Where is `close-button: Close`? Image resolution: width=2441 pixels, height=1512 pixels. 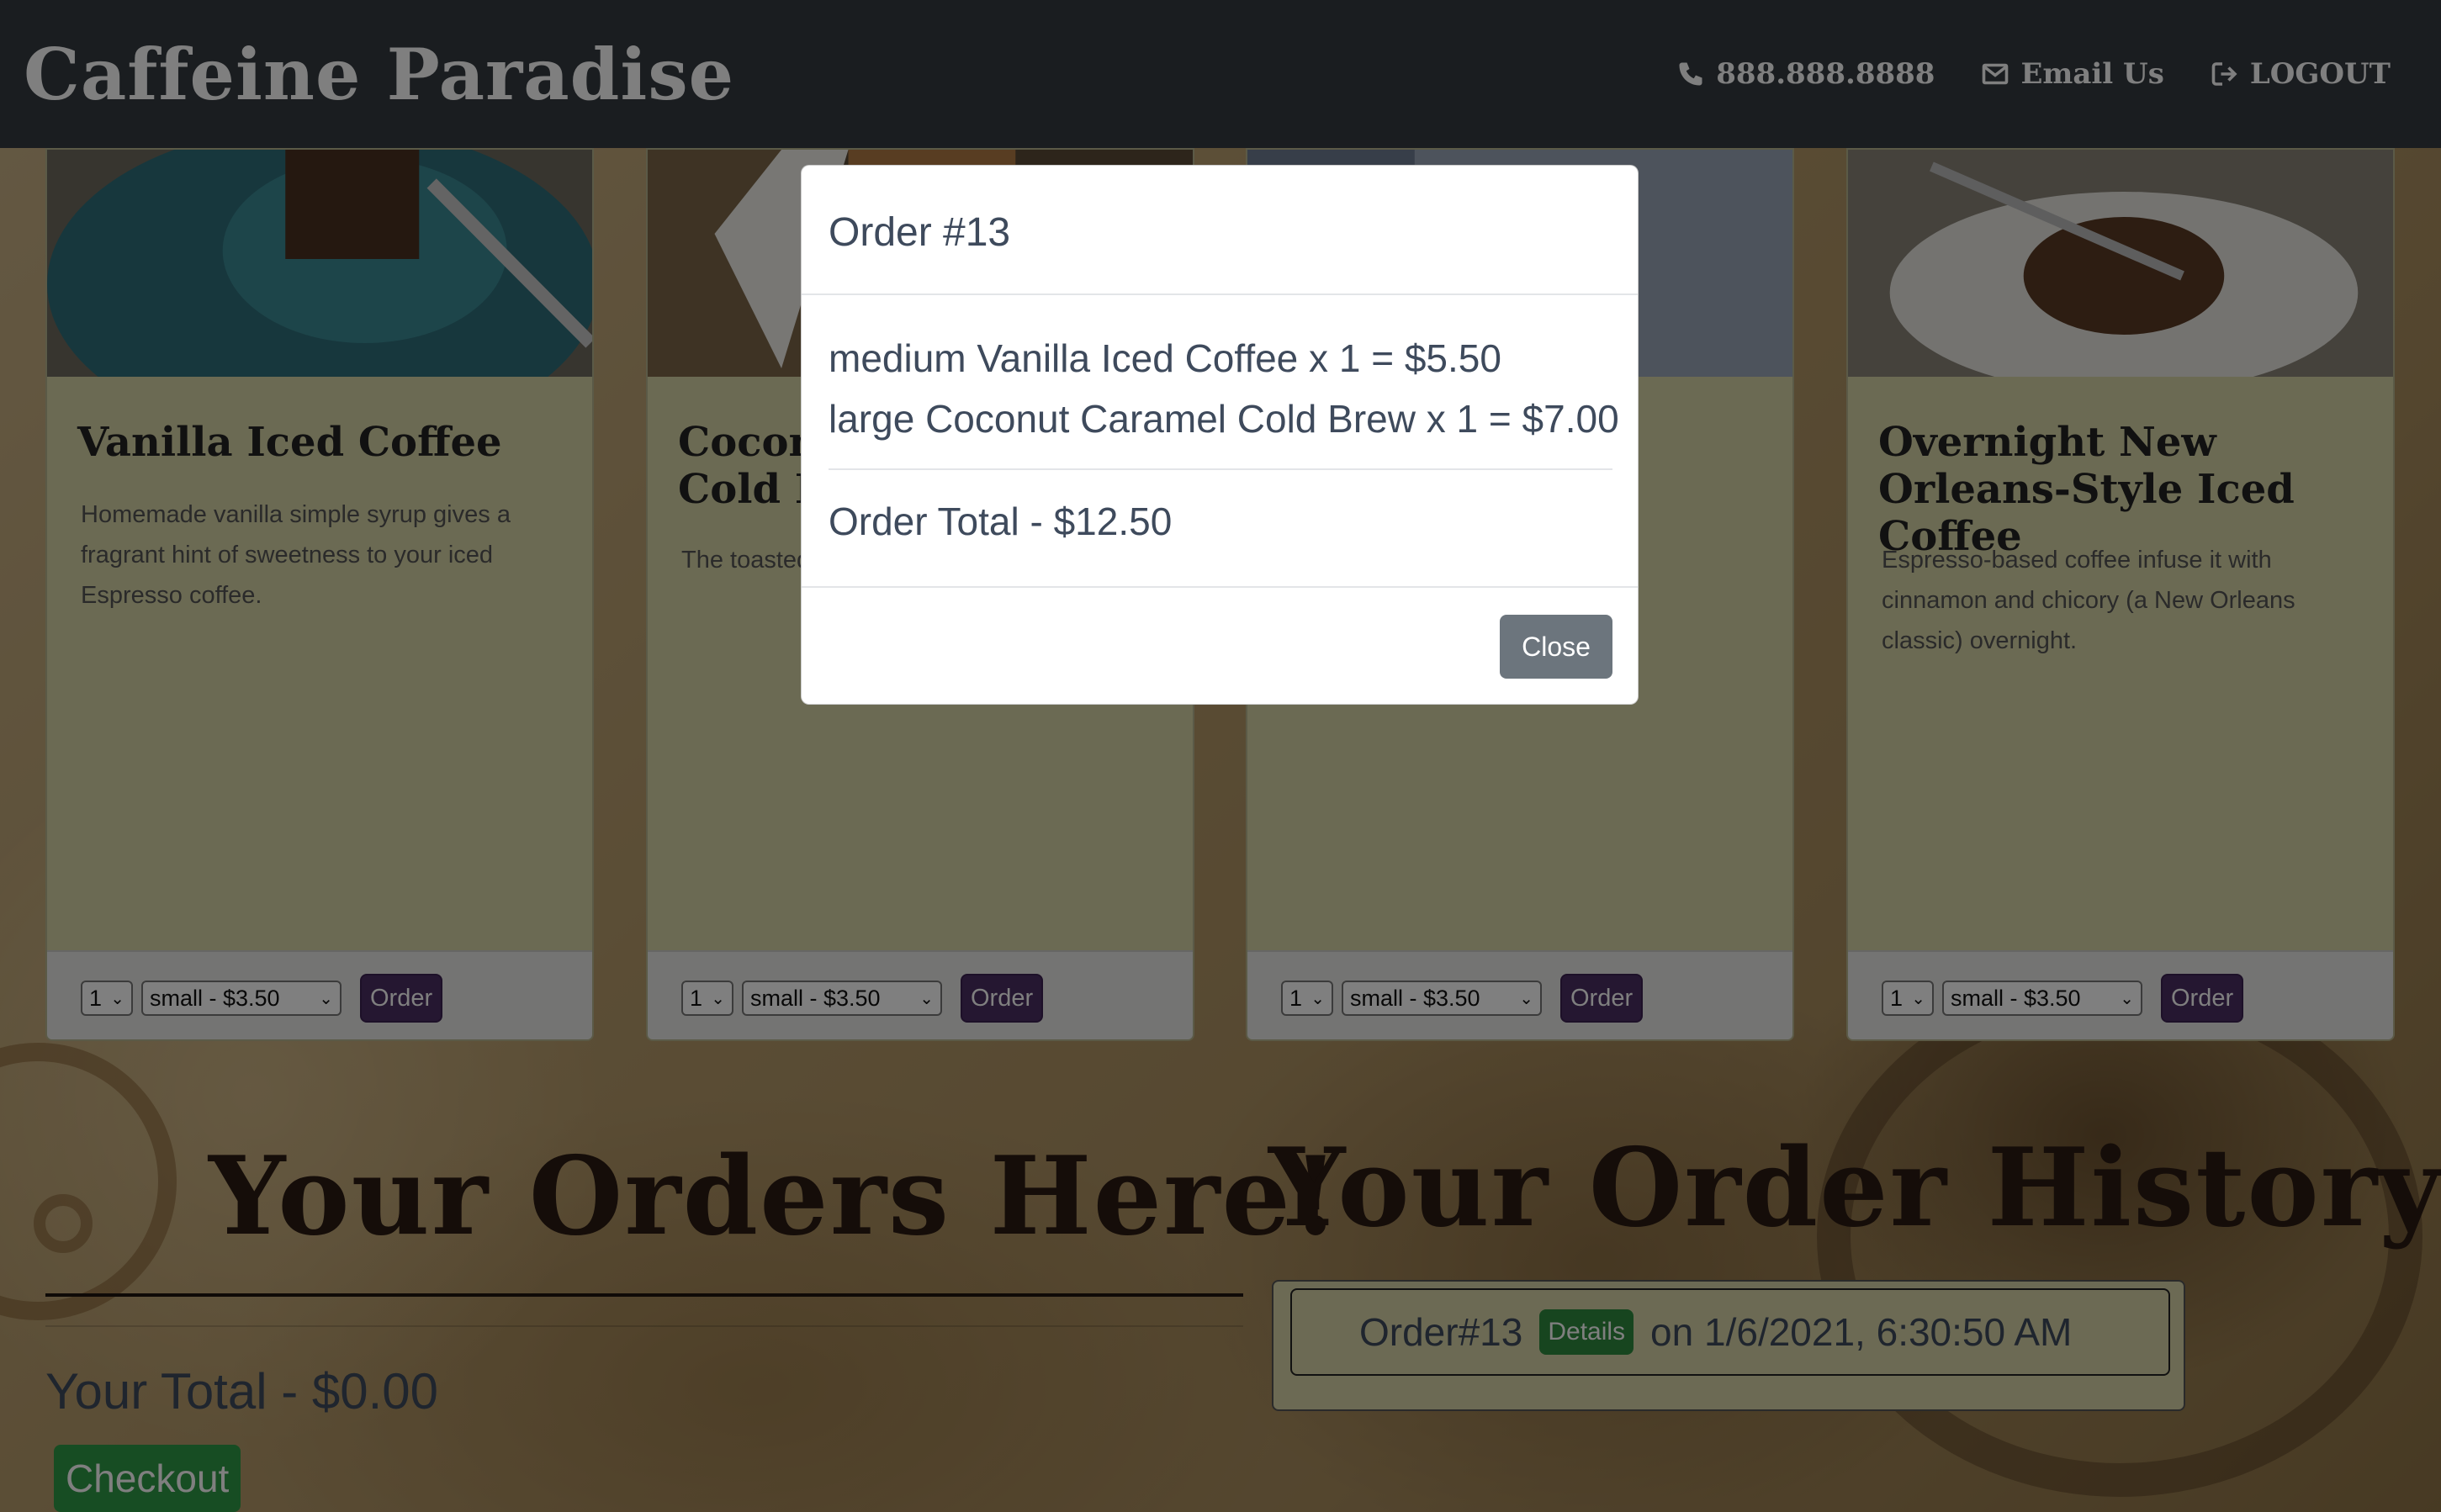
close-button: Close is located at coordinates (1556, 647).